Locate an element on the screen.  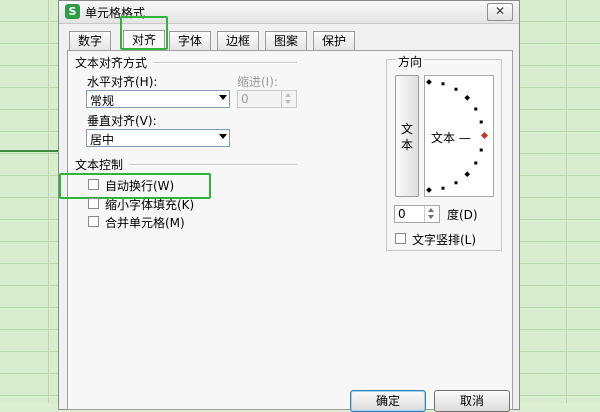
tab-protection: 保护 is located at coordinates (334, 40).